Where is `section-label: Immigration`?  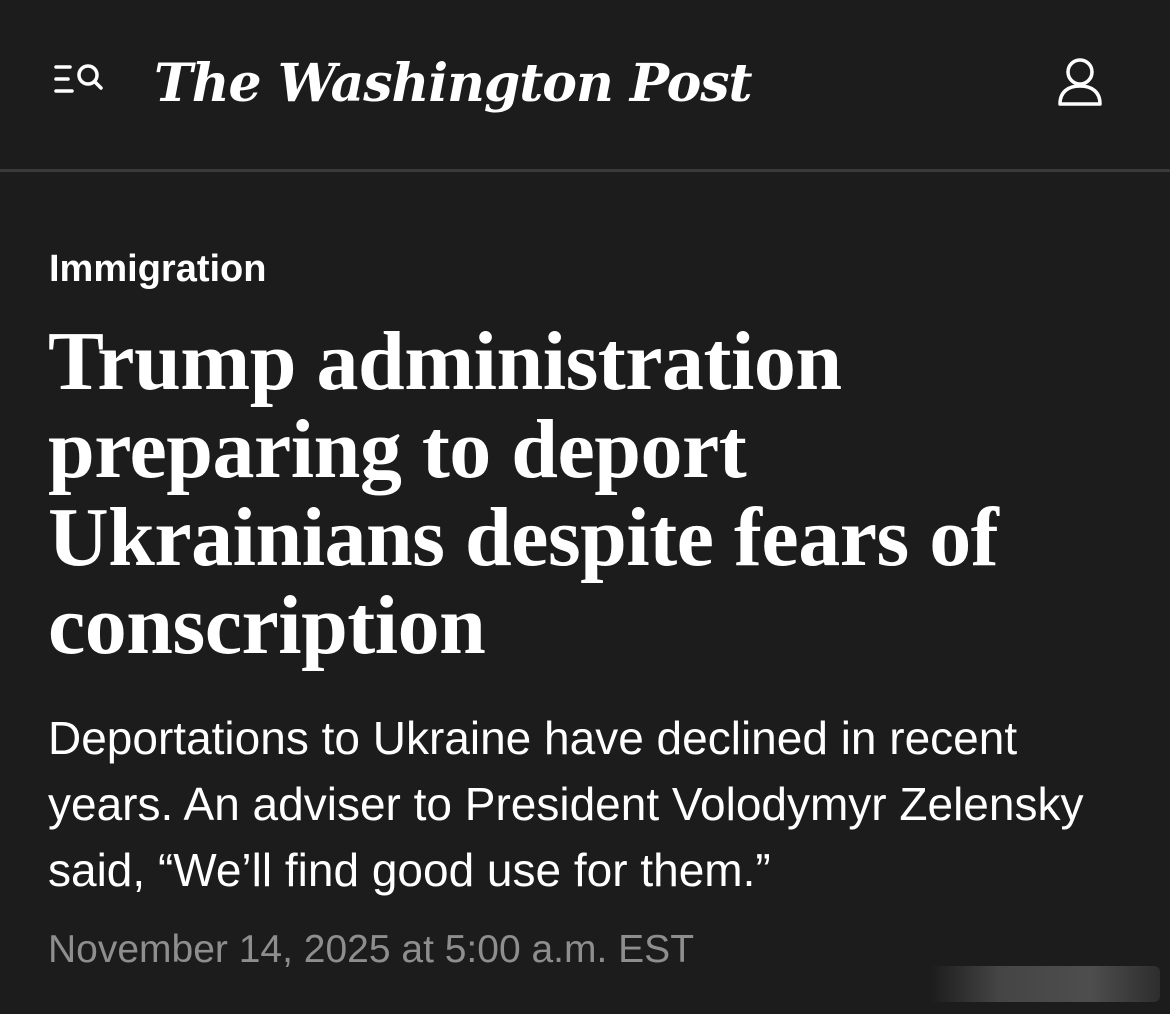
section-label: Immigration is located at coordinates (157, 269).